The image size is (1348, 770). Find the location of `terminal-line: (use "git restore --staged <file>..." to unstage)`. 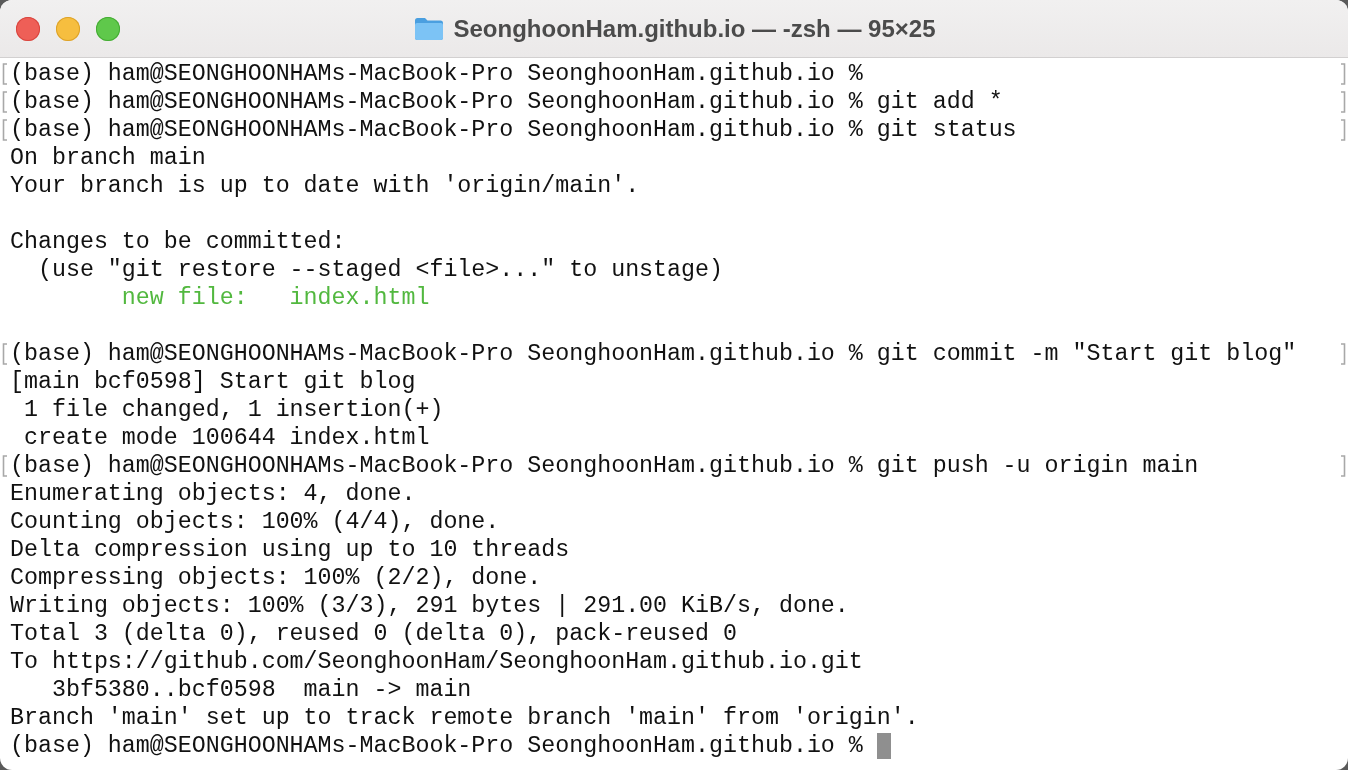

terminal-line: (use "git restore --staged <file>..." to unstage) is located at coordinates (379, 270).